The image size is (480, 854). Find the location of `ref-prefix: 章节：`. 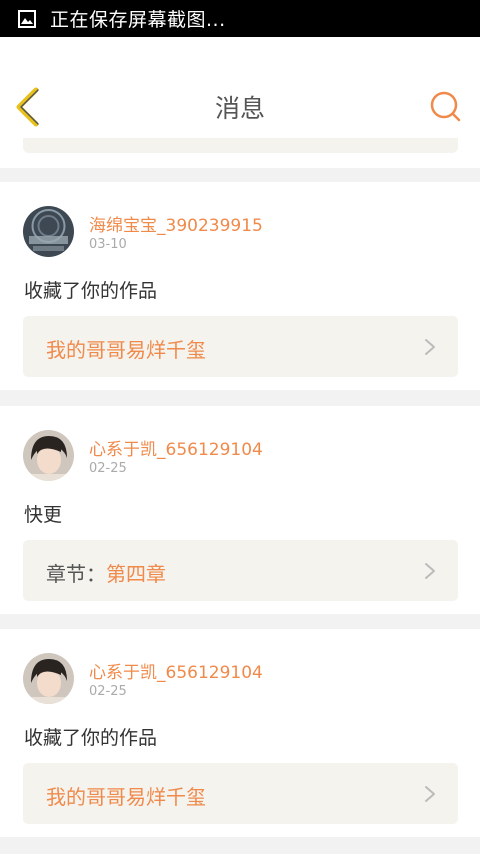

ref-prefix: 章节： is located at coordinates (76, 574).